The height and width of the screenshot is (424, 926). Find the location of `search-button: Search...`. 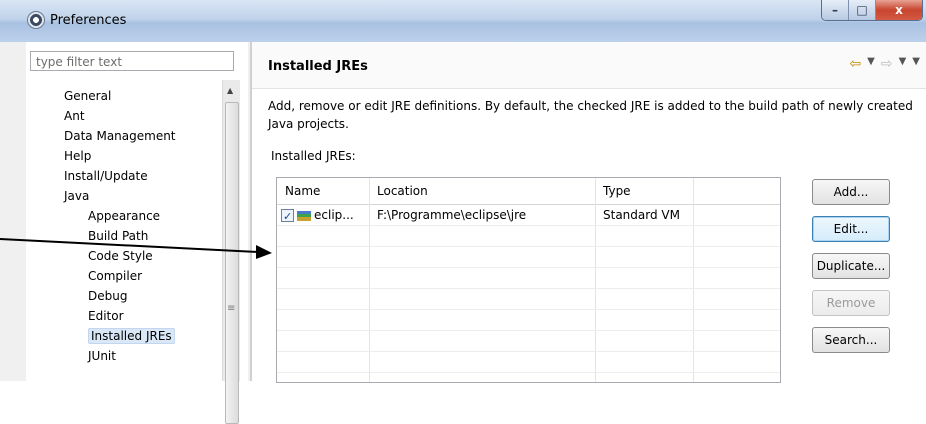

search-button: Search... is located at coordinates (851, 340).